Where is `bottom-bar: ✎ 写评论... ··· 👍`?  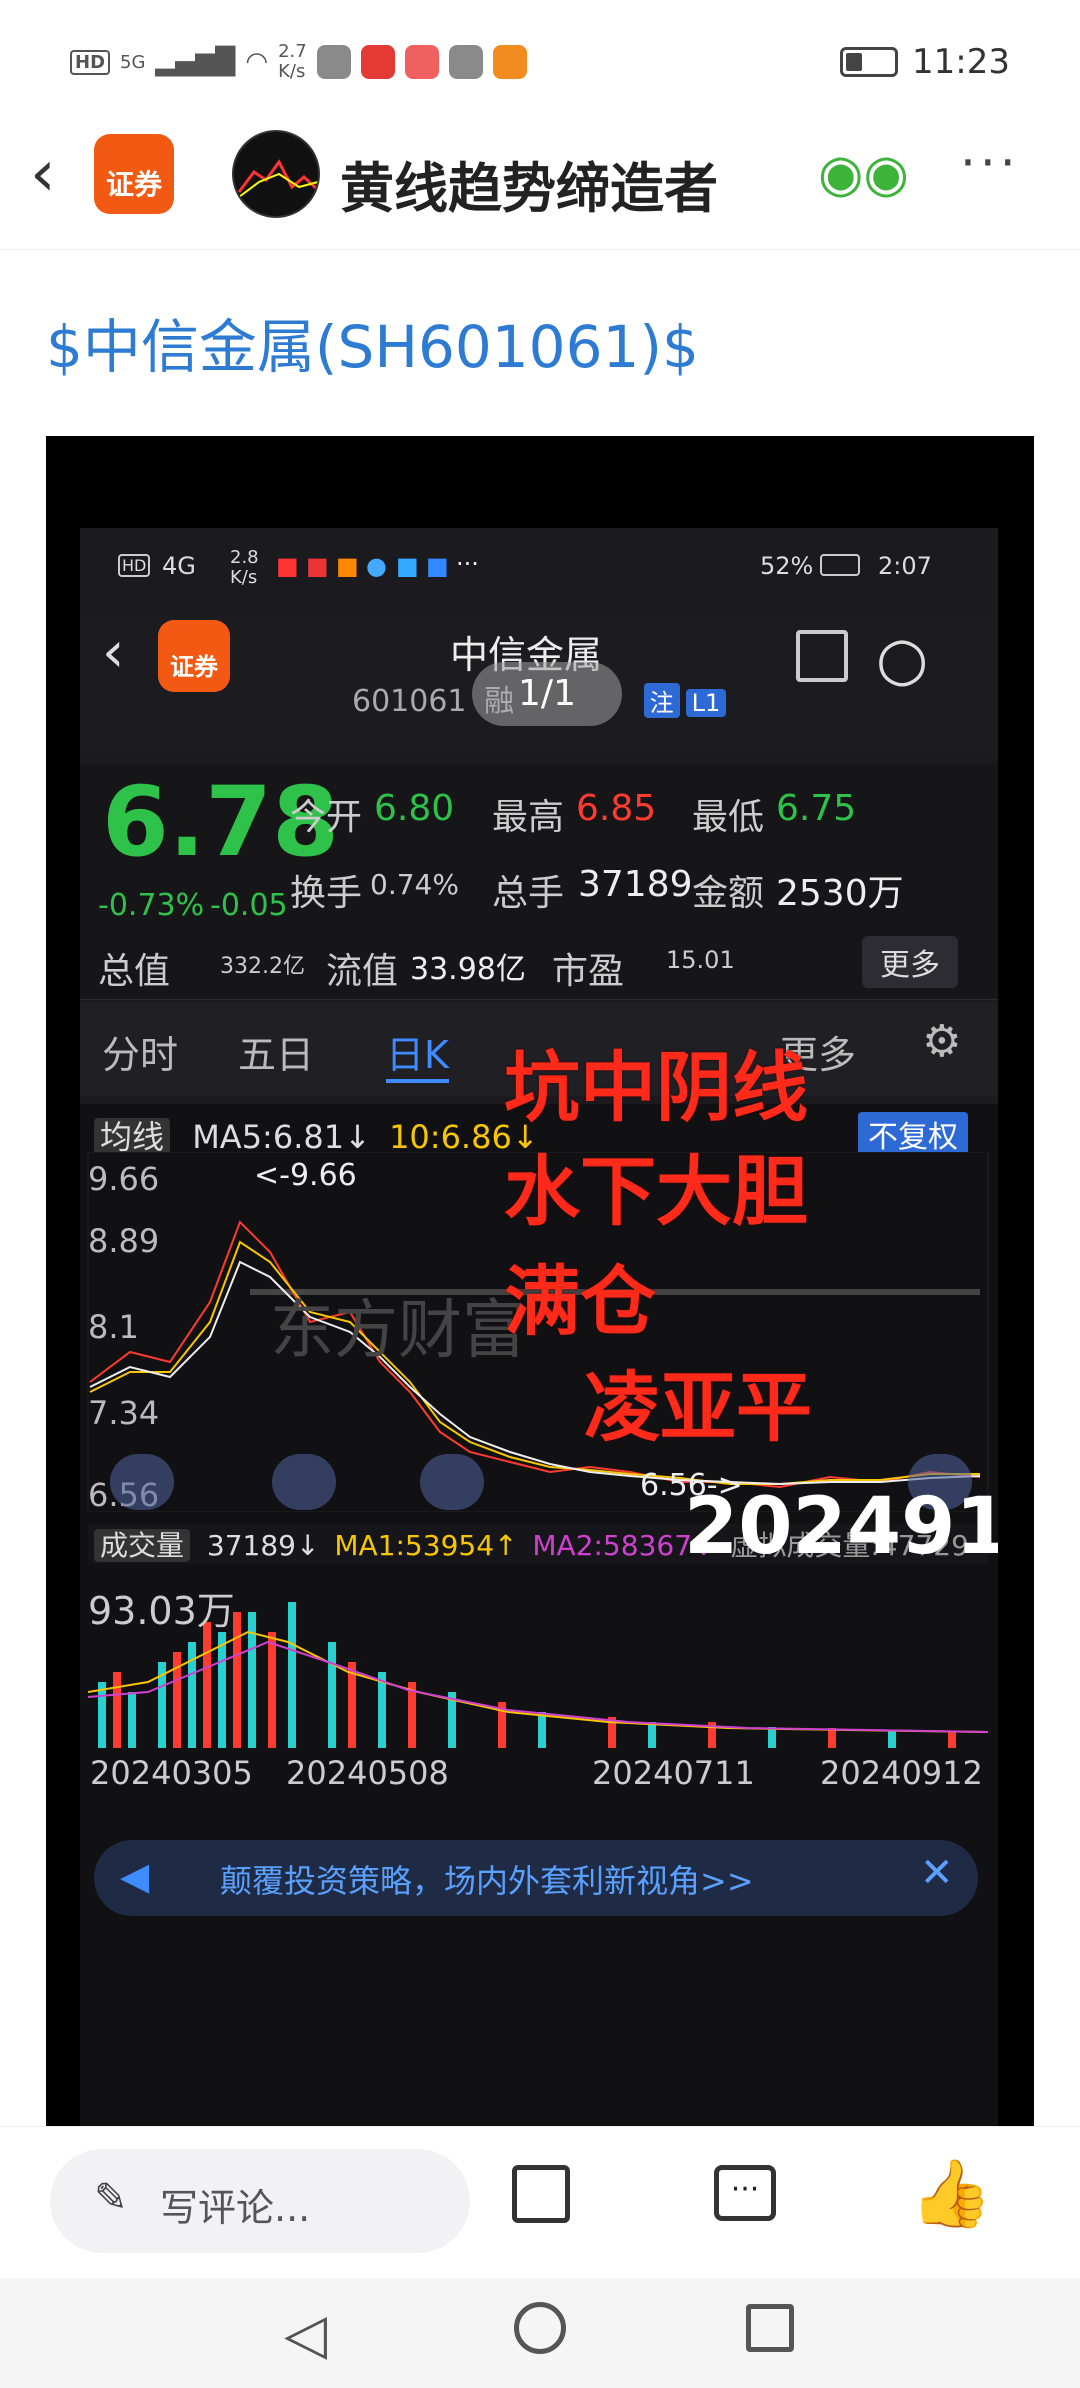
bottom-bar: ✎ 写评论... ··· 👍 is located at coordinates (540, 2202).